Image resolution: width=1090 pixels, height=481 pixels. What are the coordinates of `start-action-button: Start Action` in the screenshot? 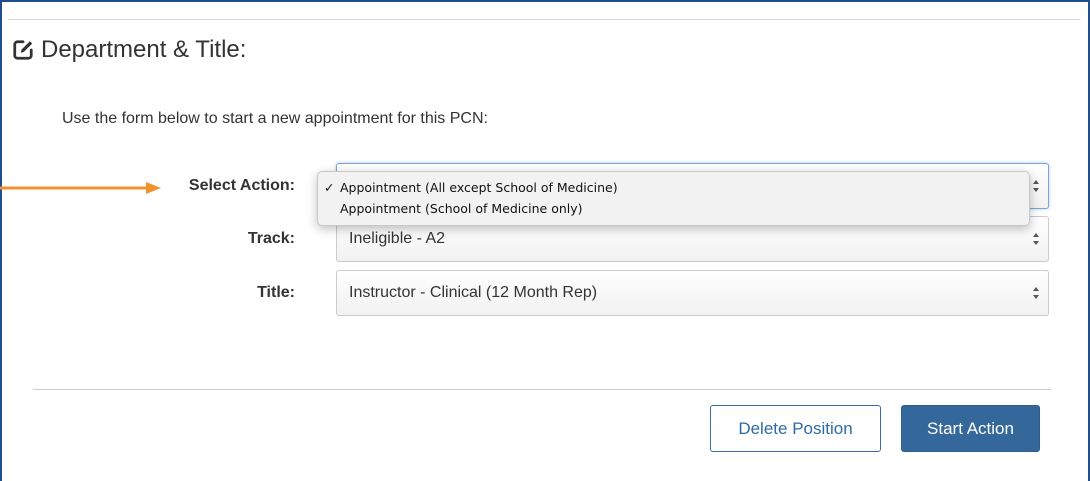 It's located at (970, 428).